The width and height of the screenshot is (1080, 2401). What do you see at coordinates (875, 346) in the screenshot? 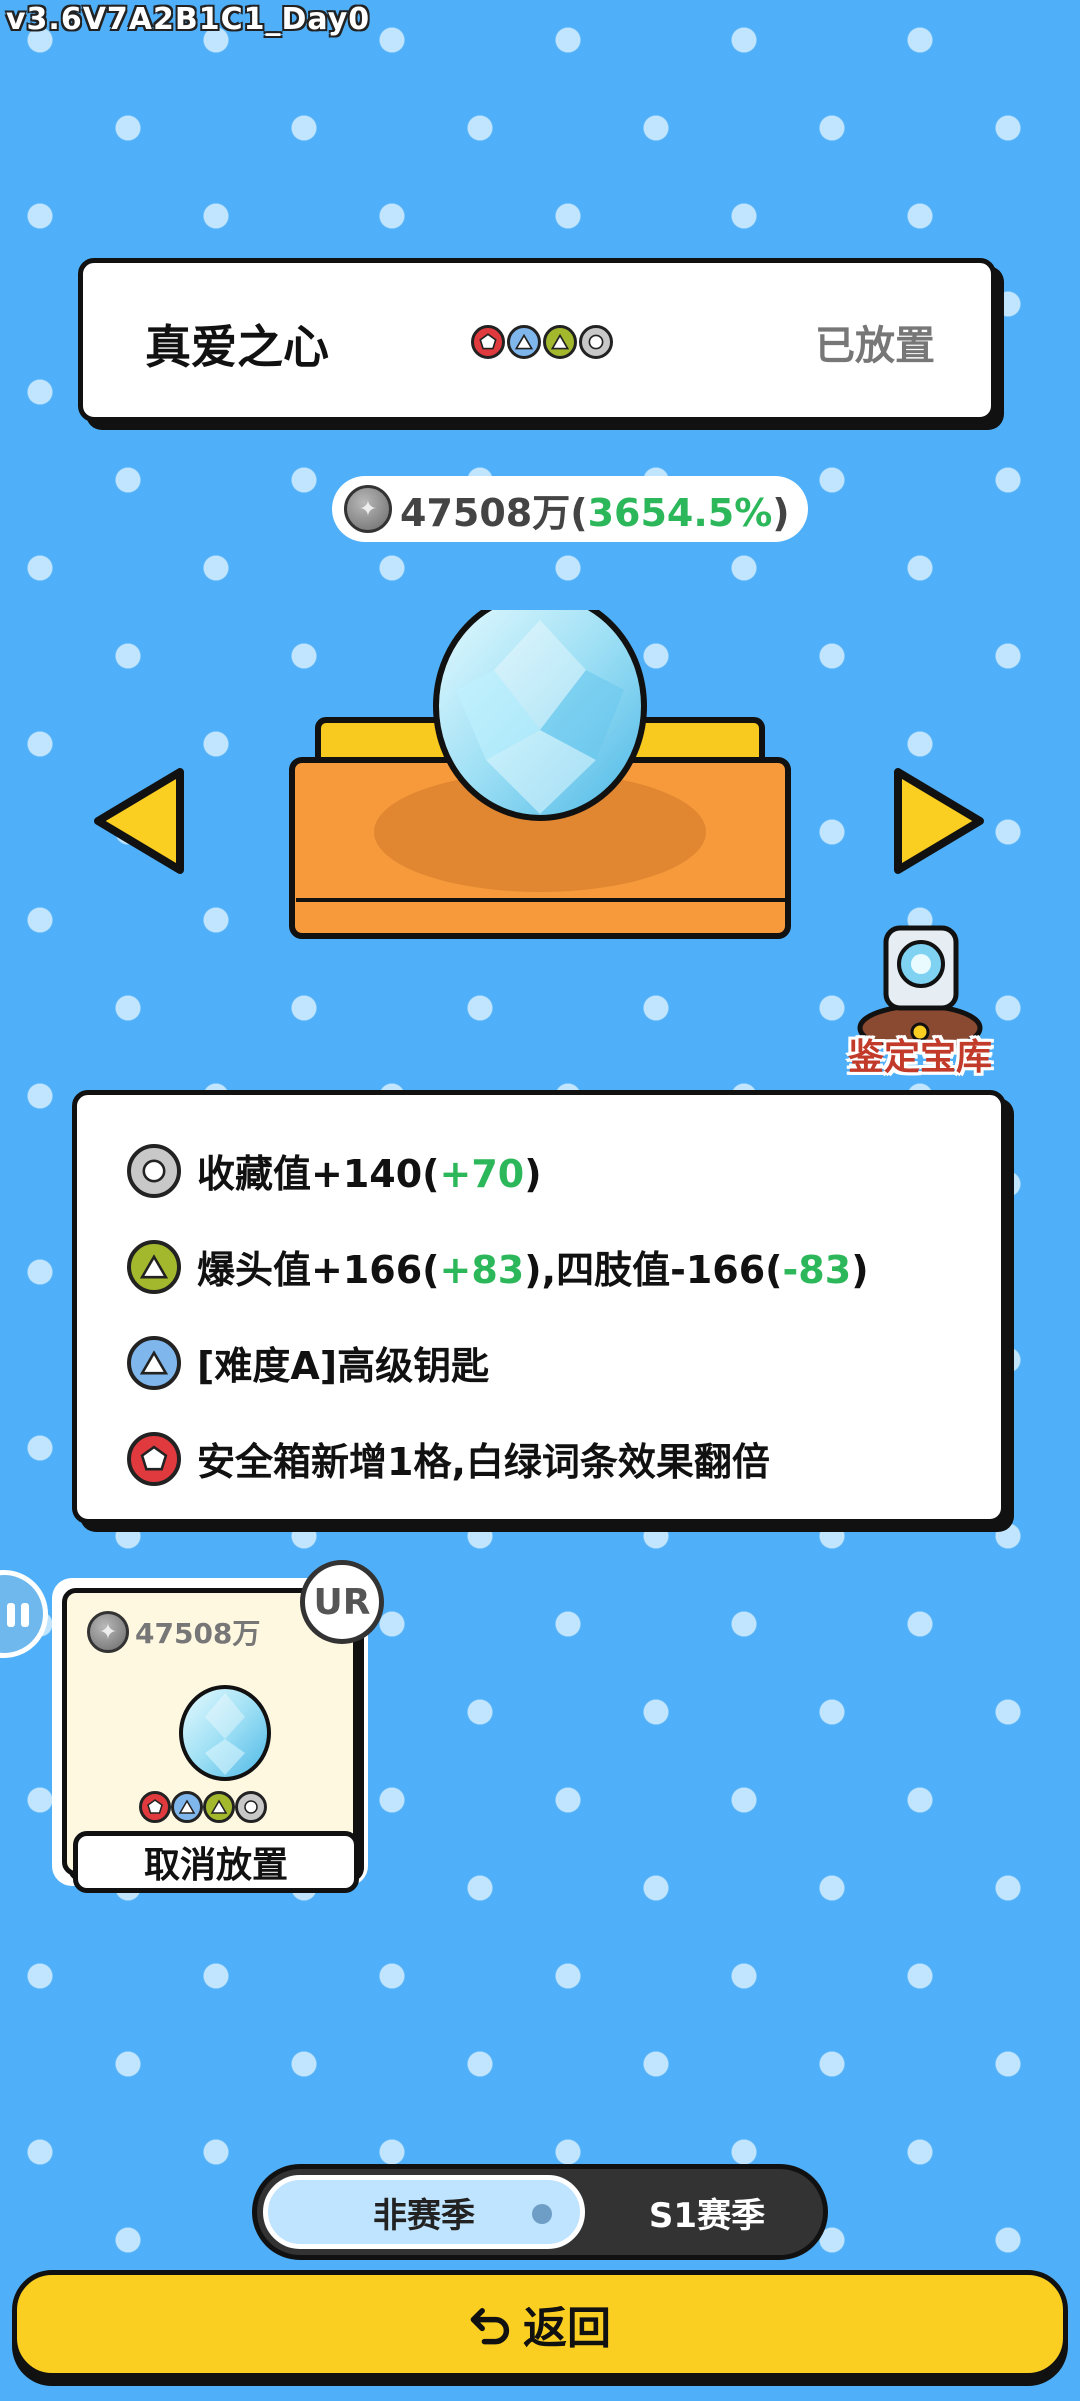
I see `placement-status: 已放置` at bounding box center [875, 346].